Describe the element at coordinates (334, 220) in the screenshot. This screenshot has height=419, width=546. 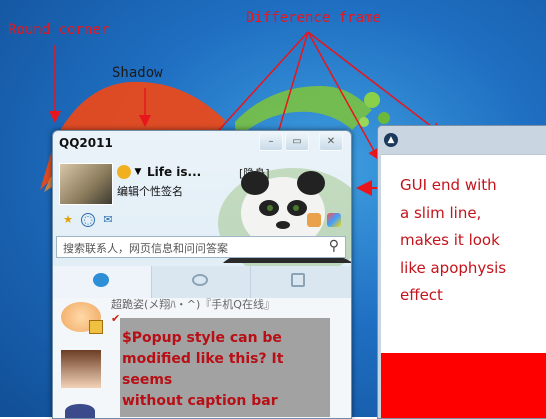
I see `skin-palette-icon` at that location.